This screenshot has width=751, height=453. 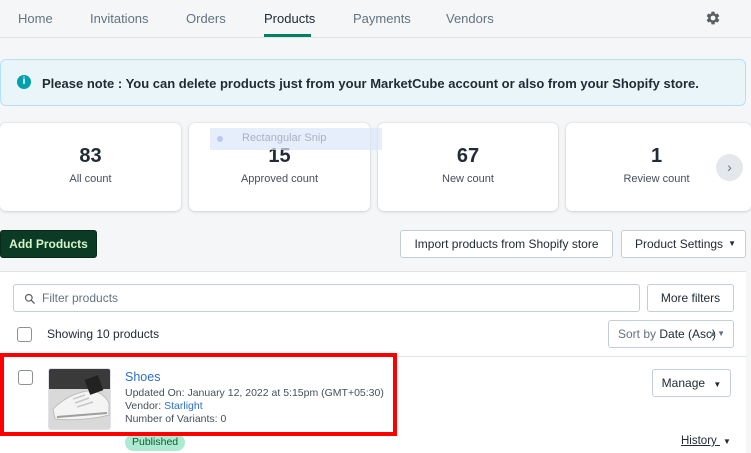 What do you see at coordinates (699, 441) in the screenshot?
I see `history-label: History` at bounding box center [699, 441].